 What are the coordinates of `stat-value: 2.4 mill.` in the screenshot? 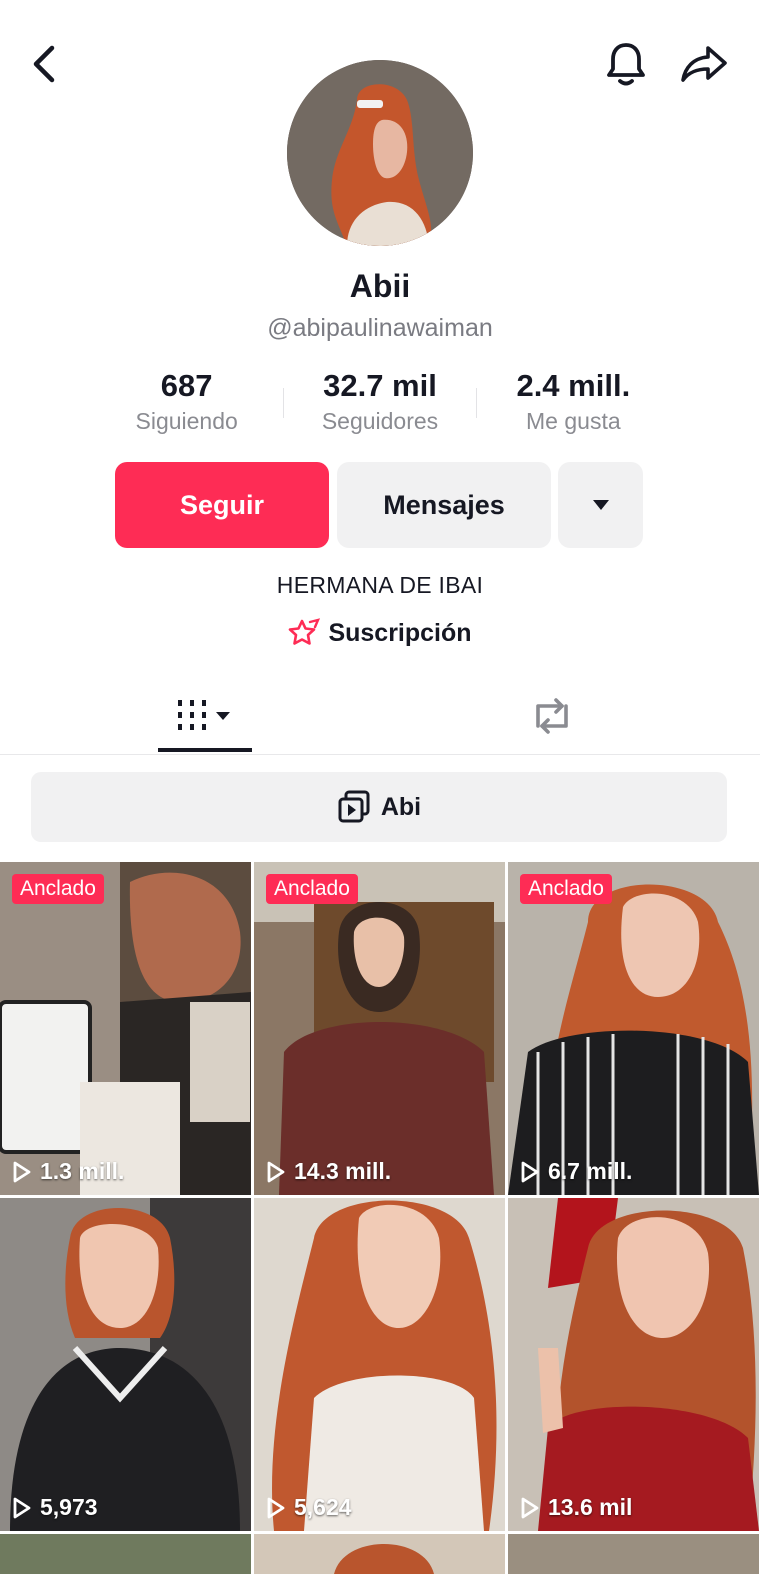 It's located at (573, 385).